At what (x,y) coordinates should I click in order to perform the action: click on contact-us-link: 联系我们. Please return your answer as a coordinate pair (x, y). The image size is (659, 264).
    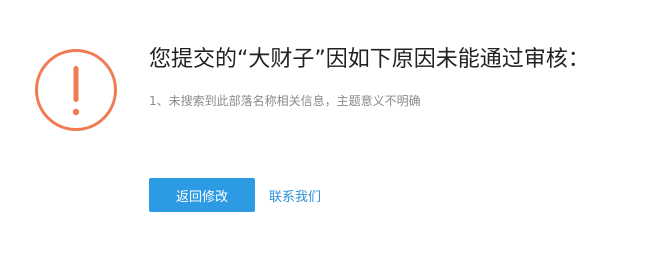
    Looking at the image, I should click on (295, 195).